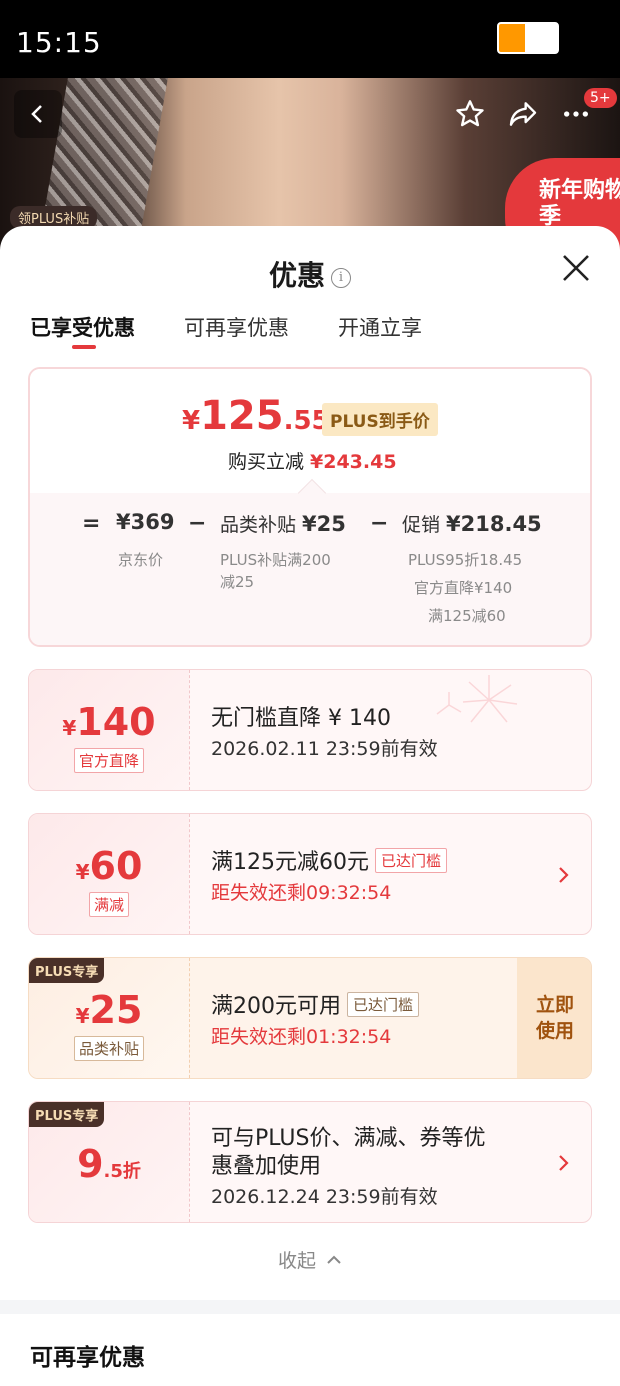 This screenshot has width=620, height=1386. What do you see at coordinates (379, 523) in the screenshot?
I see `minus-sign-2: −` at bounding box center [379, 523].